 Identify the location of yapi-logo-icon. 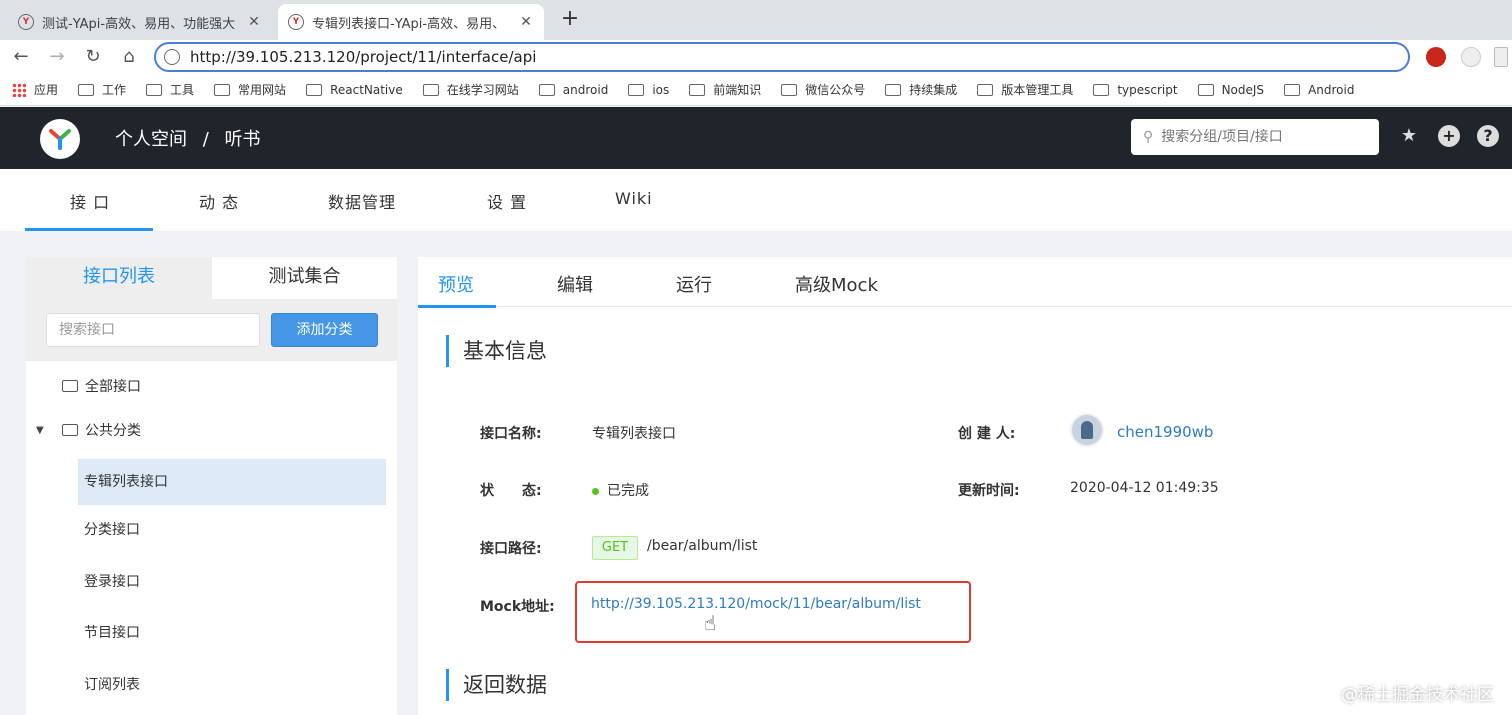
(60, 139).